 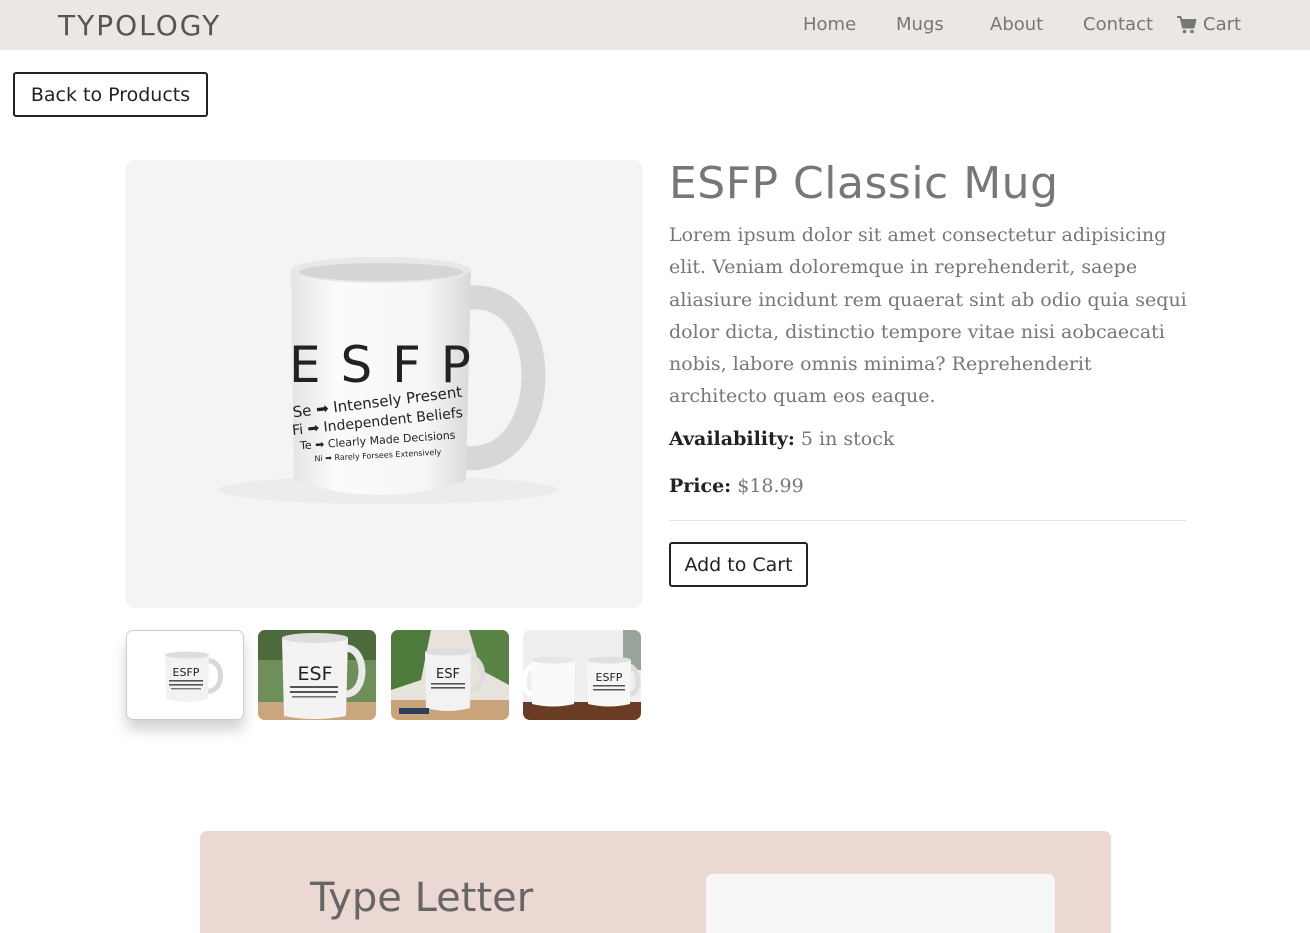 I want to click on nav-link-mugs: Mugs, so click(x=920, y=24).